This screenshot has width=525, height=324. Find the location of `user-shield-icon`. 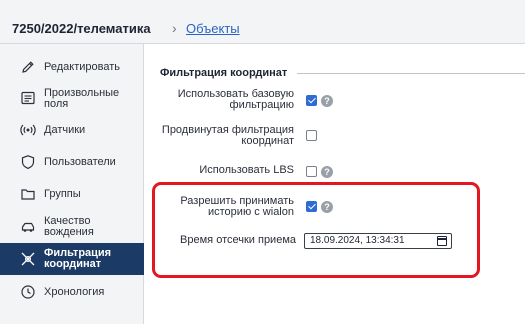

user-shield-icon is located at coordinates (28, 162).